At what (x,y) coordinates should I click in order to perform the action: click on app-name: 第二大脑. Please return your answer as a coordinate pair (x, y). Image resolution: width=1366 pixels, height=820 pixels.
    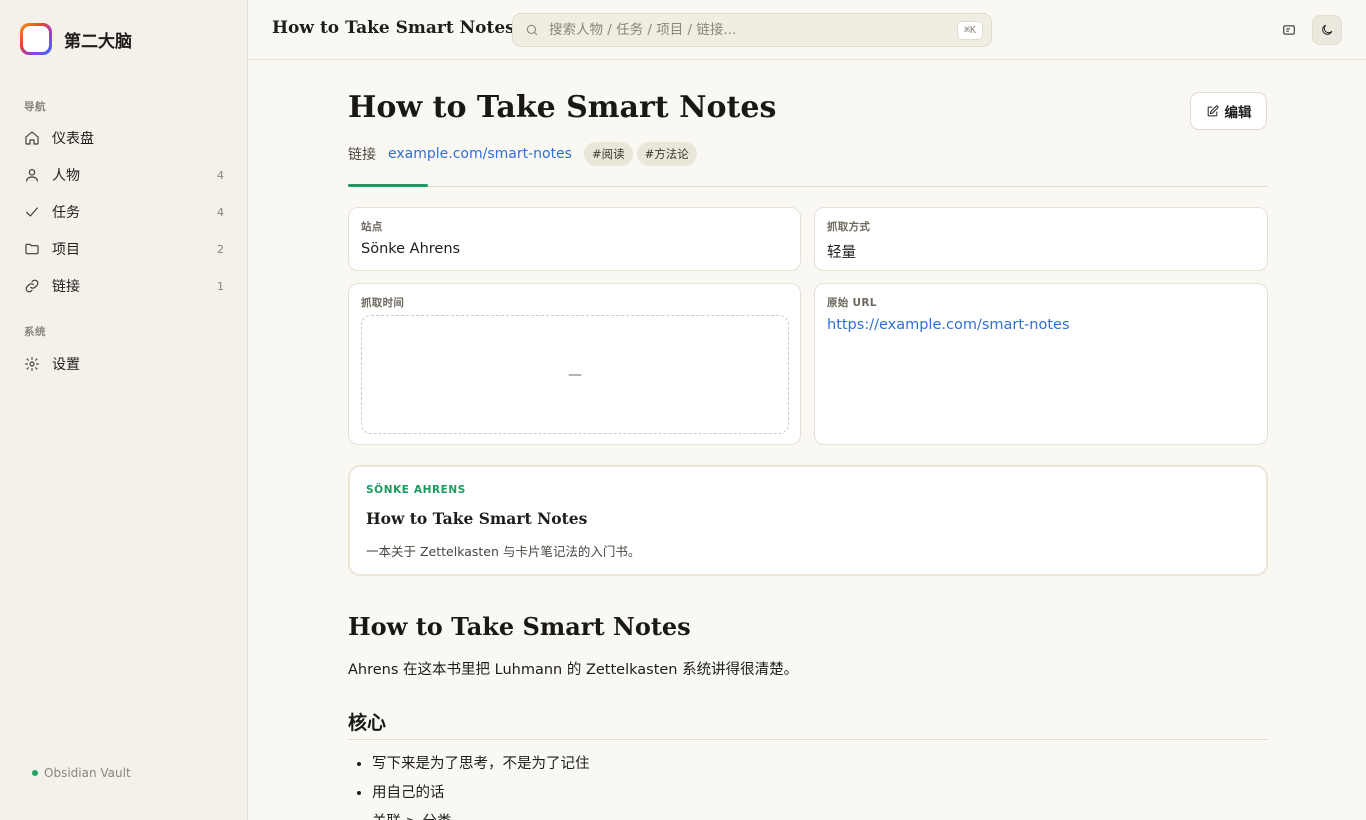
    Looking at the image, I should click on (98, 41).